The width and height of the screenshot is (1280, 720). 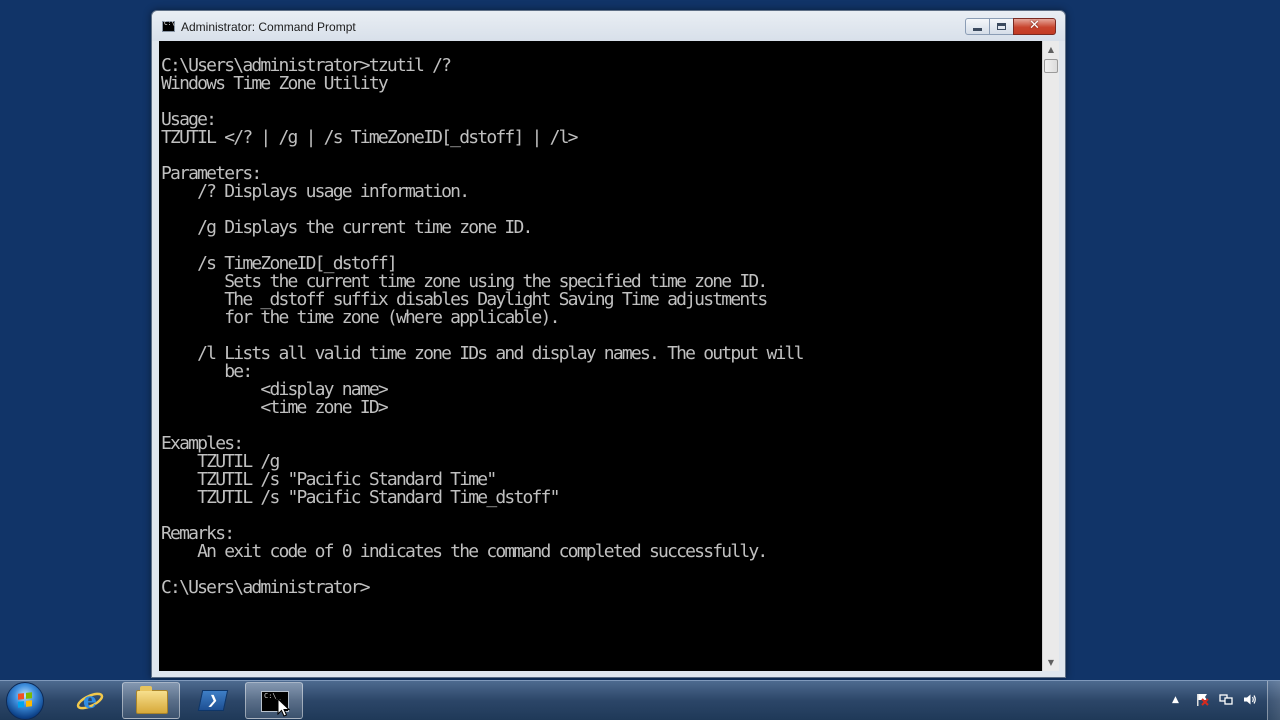 I want to click on close-icon: ✕, so click(x=1034, y=25).